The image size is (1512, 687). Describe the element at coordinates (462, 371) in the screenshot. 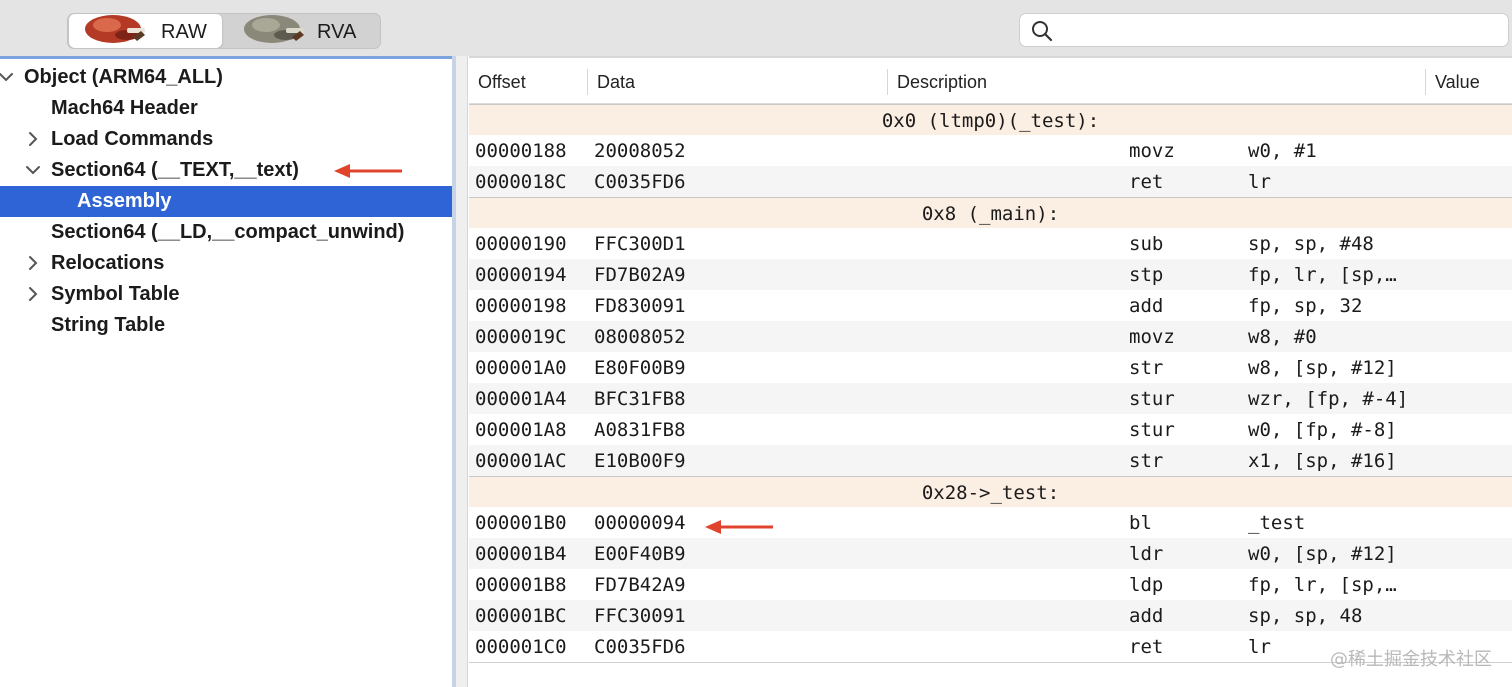

I see `split-handle` at that location.